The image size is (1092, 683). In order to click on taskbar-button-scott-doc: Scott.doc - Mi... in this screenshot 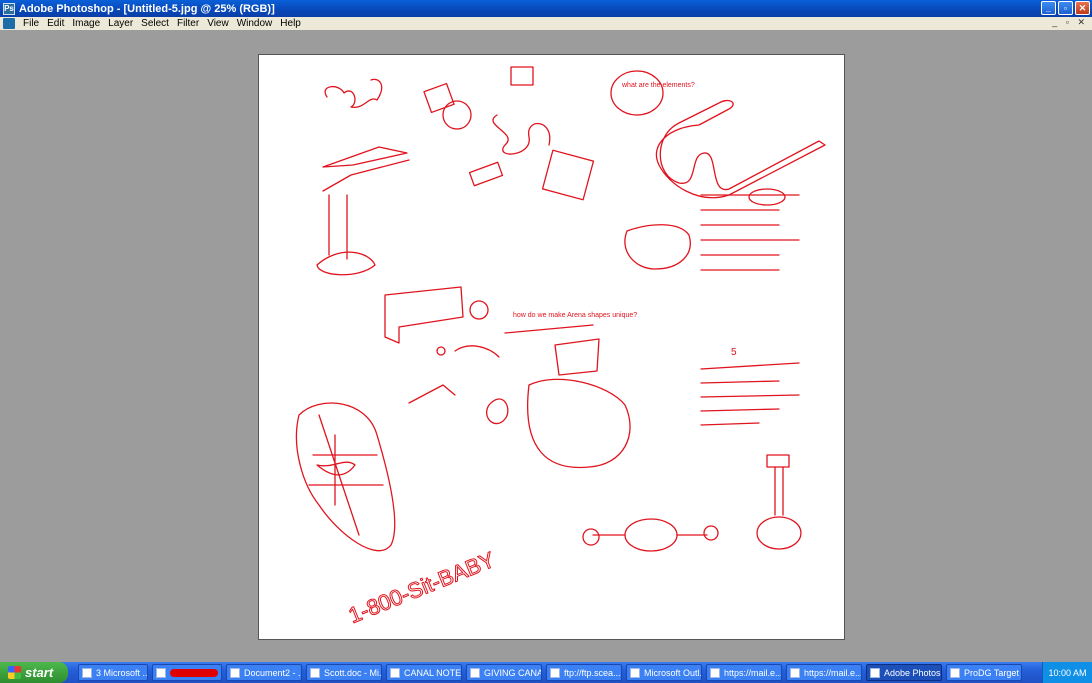, I will do `click(344, 672)`.